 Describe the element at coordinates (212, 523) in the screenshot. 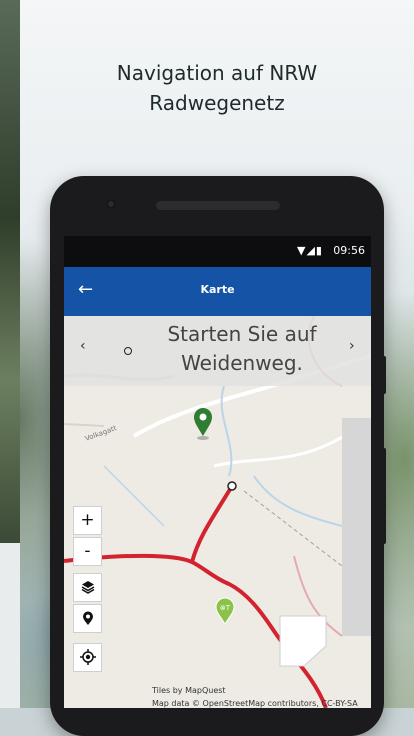

I see `route-branch` at that location.